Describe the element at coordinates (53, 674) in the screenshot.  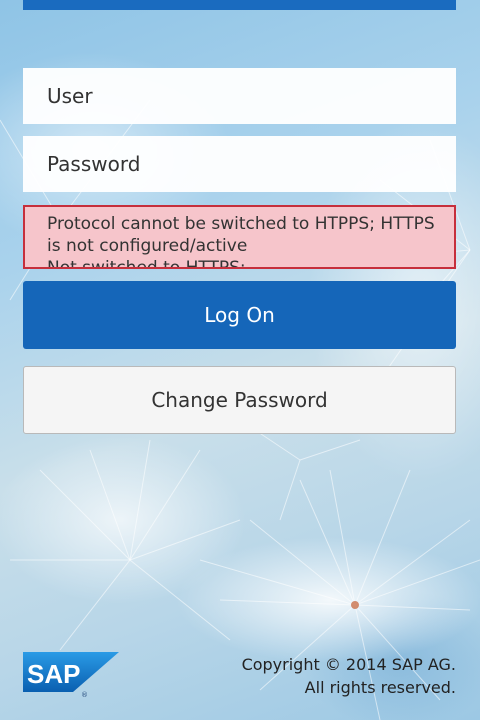
I see `sap-logo-text: SAP` at that location.